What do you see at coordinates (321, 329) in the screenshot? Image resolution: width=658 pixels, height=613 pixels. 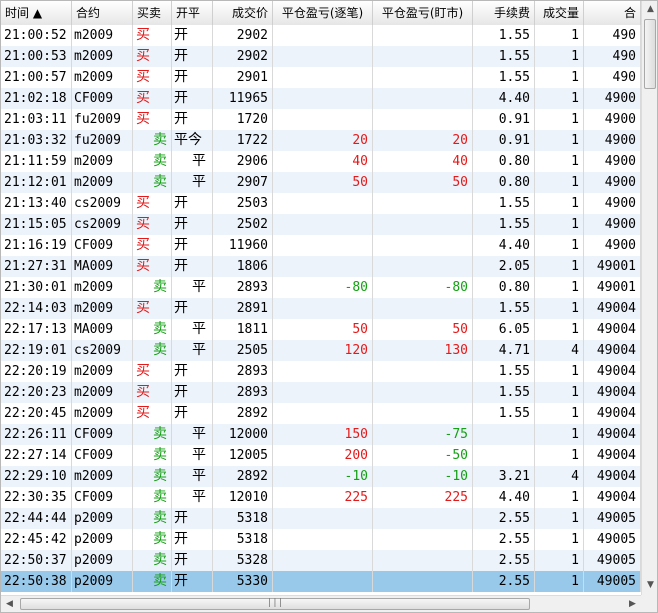 I see `table-row: 22:17:13 MA009 卖平 1811 50 50 6.05 1 49004` at bounding box center [321, 329].